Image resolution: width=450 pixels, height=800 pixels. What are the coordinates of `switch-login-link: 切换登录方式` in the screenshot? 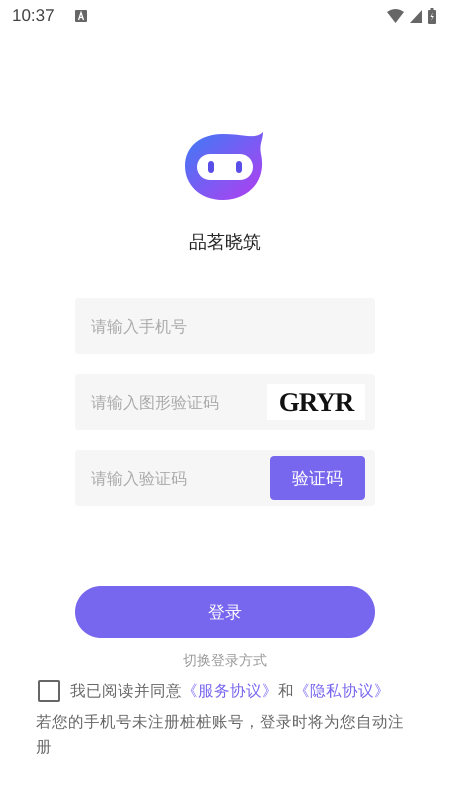 It's located at (225, 661).